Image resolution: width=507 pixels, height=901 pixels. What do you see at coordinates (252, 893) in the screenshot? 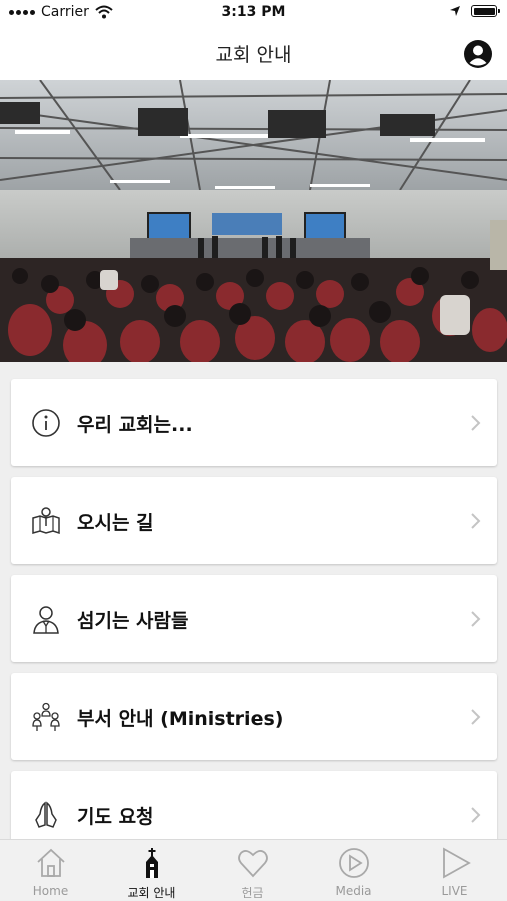
I see `tab-label: 헌금` at bounding box center [252, 893].